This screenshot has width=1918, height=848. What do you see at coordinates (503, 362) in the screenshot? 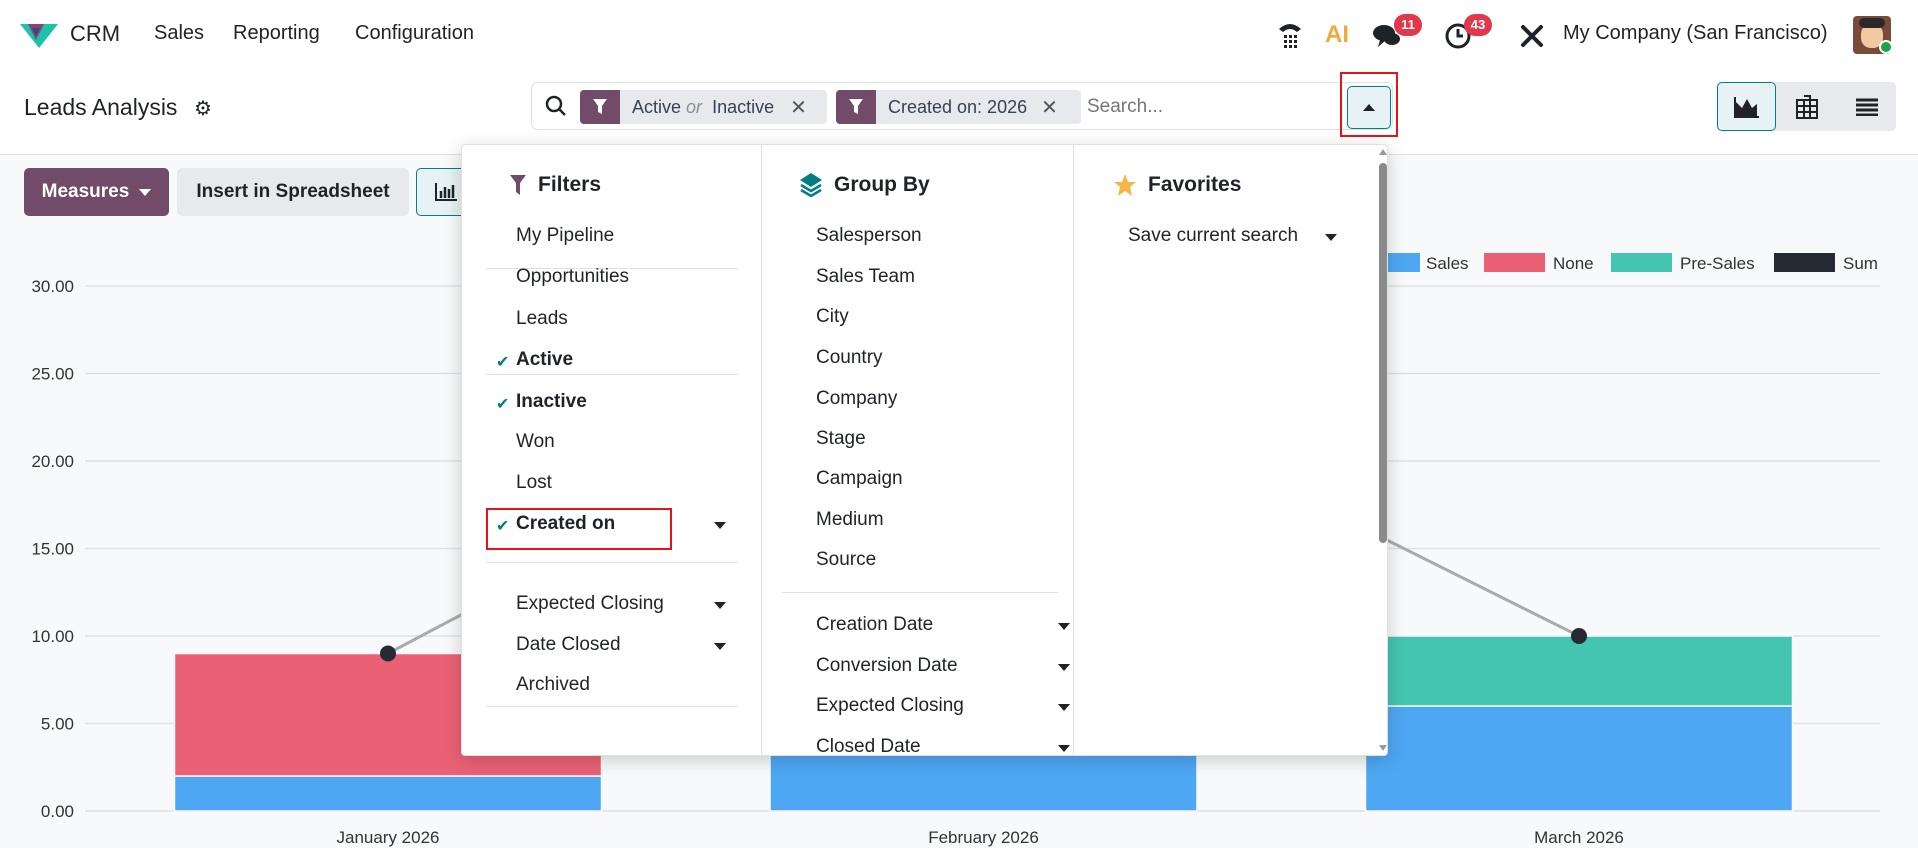
I see `checkmark-icon: ✔` at bounding box center [503, 362].